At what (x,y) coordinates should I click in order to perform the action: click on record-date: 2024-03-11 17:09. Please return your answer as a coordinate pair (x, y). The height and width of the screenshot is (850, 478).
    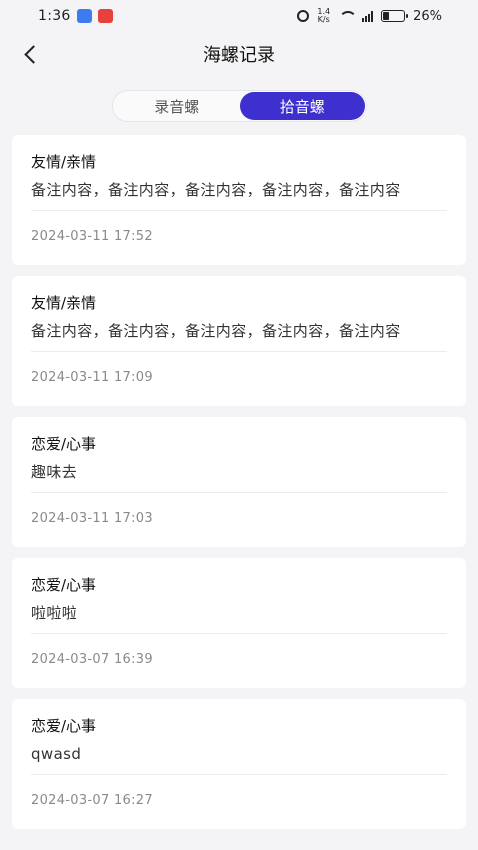
    Looking at the image, I should click on (92, 377).